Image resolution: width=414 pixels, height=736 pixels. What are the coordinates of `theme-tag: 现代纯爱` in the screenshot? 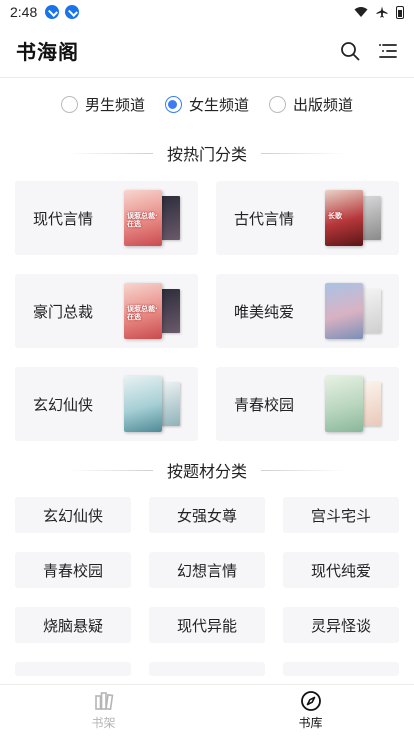 It's located at (341, 570).